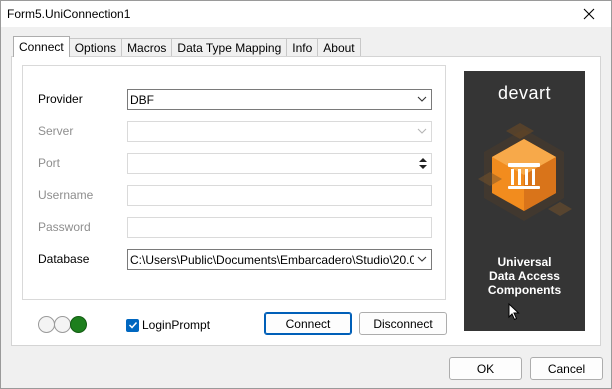  What do you see at coordinates (279, 131) in the screenshot?
I see `server-select` at bounding box center [279, 131].